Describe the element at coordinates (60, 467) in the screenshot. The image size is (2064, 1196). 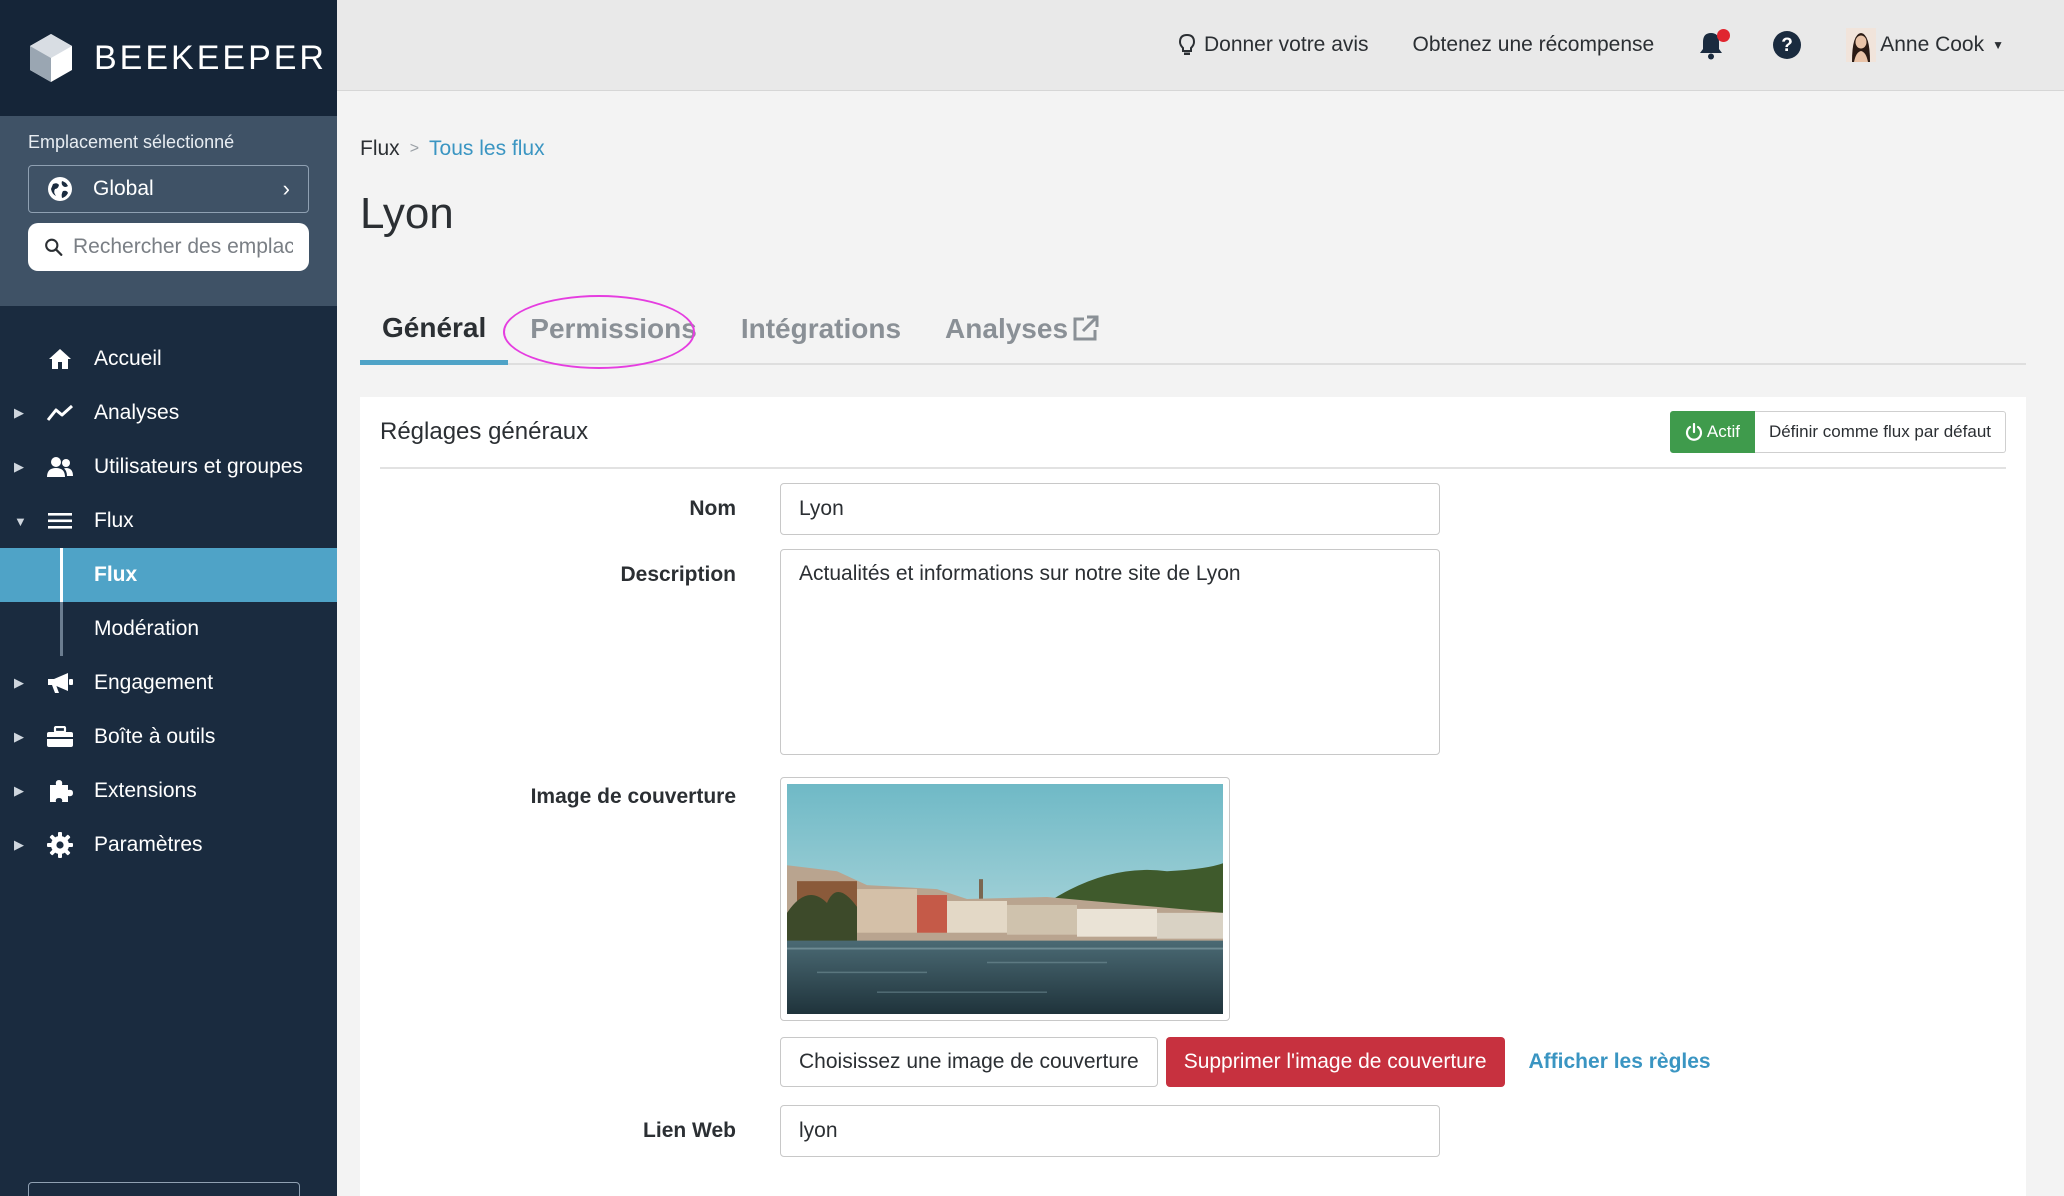
I see `users-icon` at that location.